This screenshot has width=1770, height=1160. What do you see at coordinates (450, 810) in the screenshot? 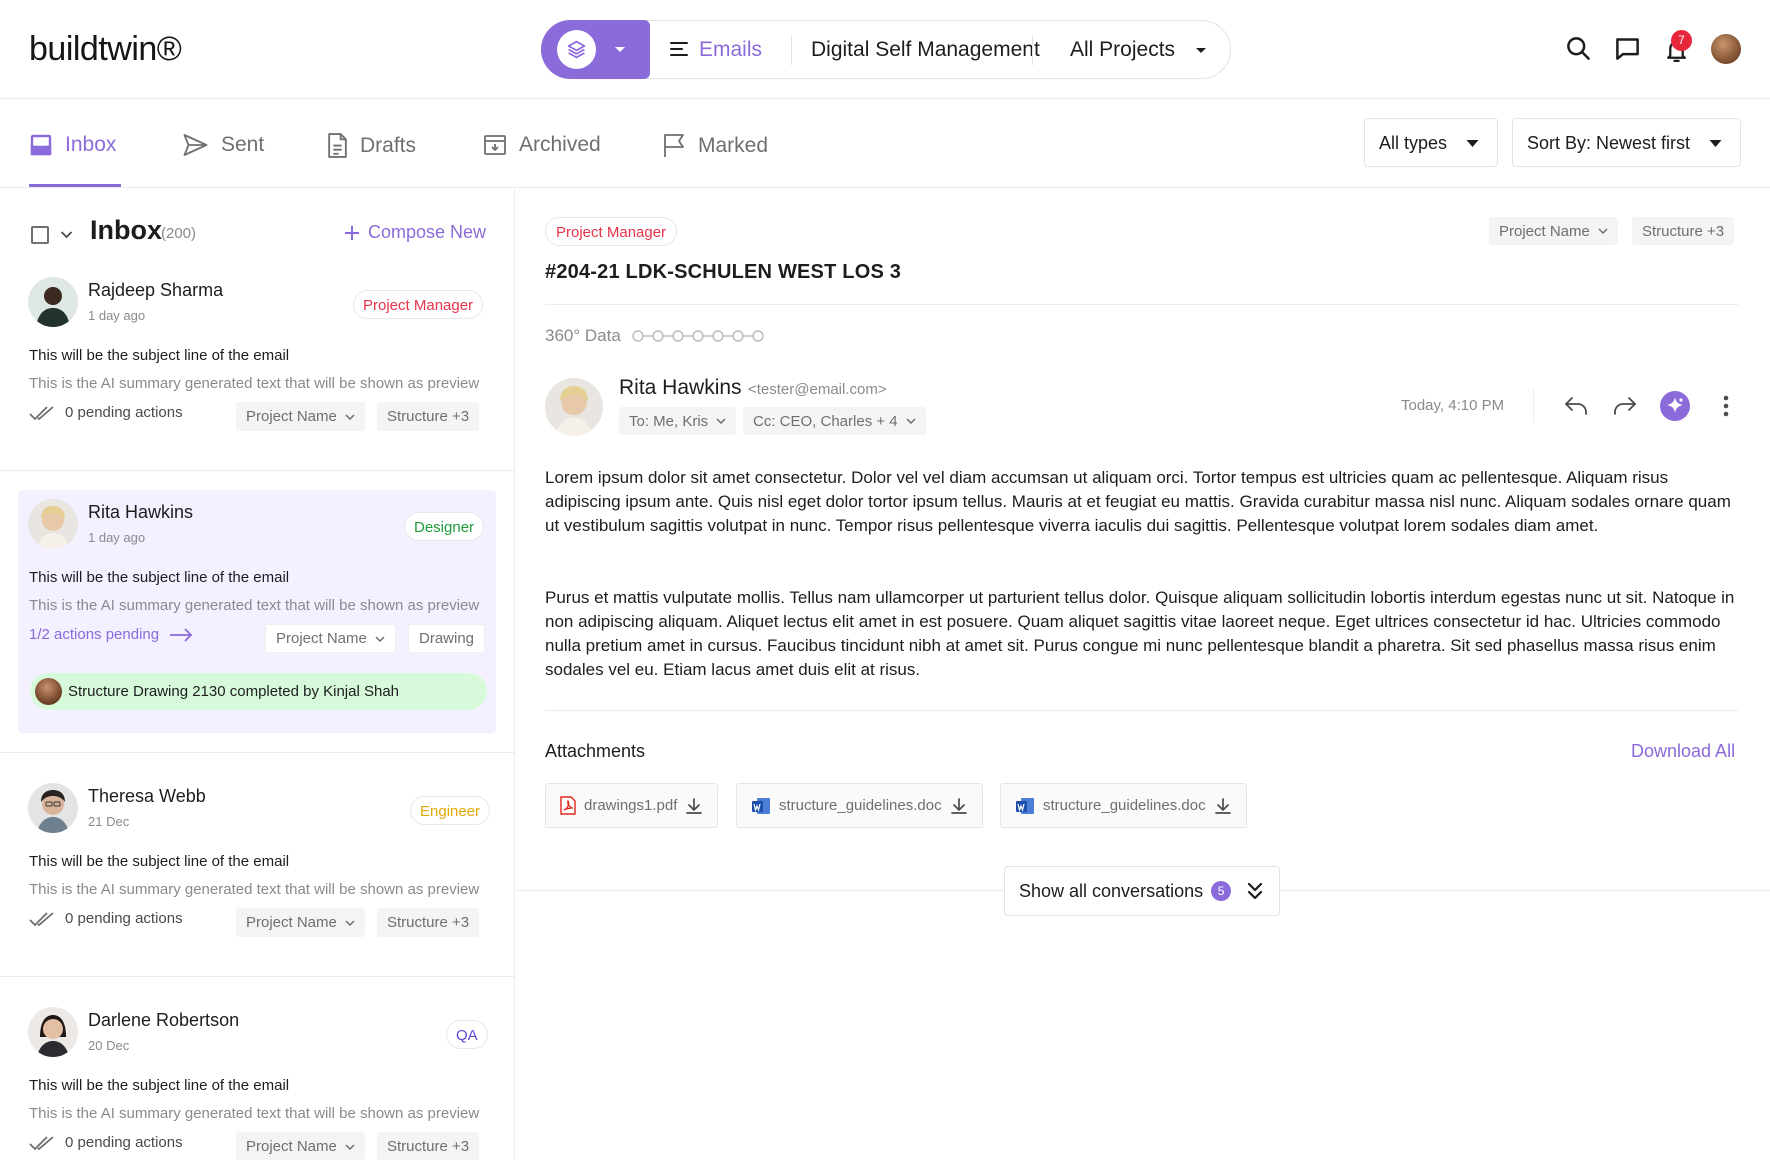
I see `role-badge: Engineer` at bounding box center [450, 810].